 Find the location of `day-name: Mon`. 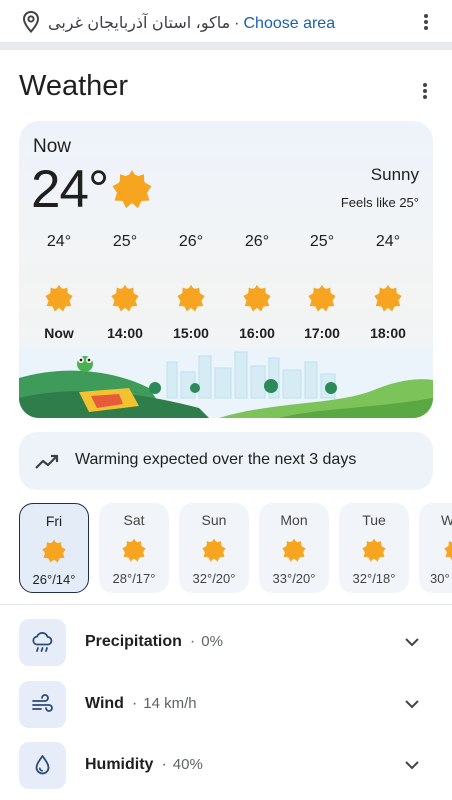

day-name: Mon is located at coordinates (294, 520).